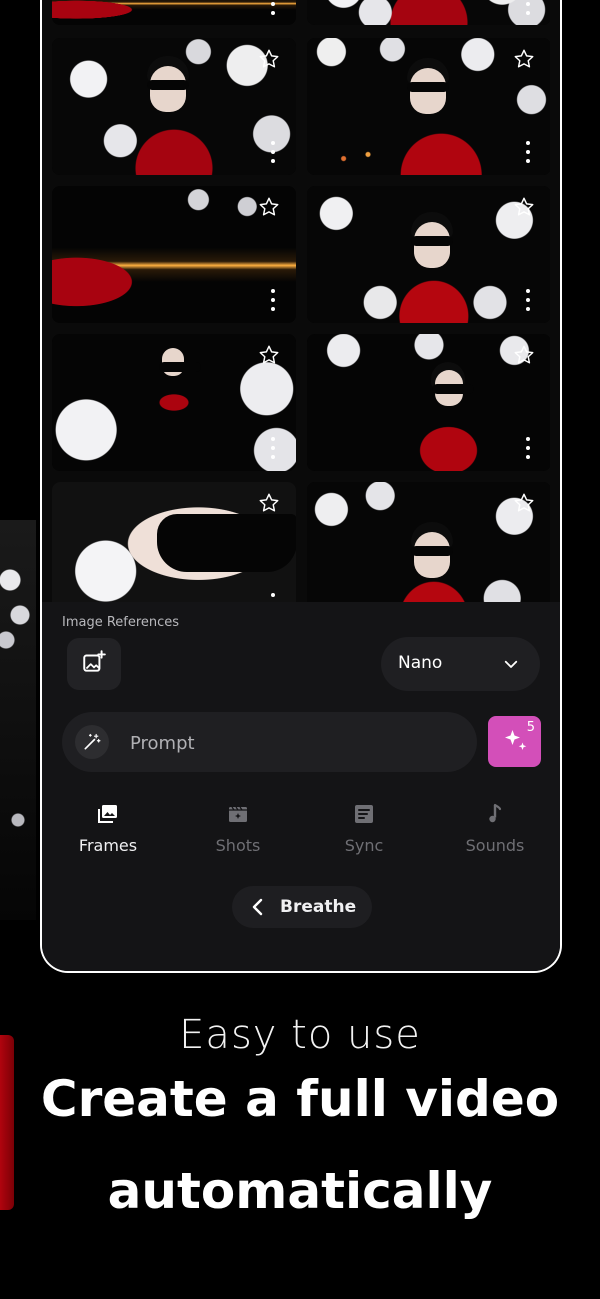  What do you see at coordinates (301, 837) in the screenshot?
I see `bottom-nav: Frames Shots Sync Sounds` at bounding box center [301, 837].